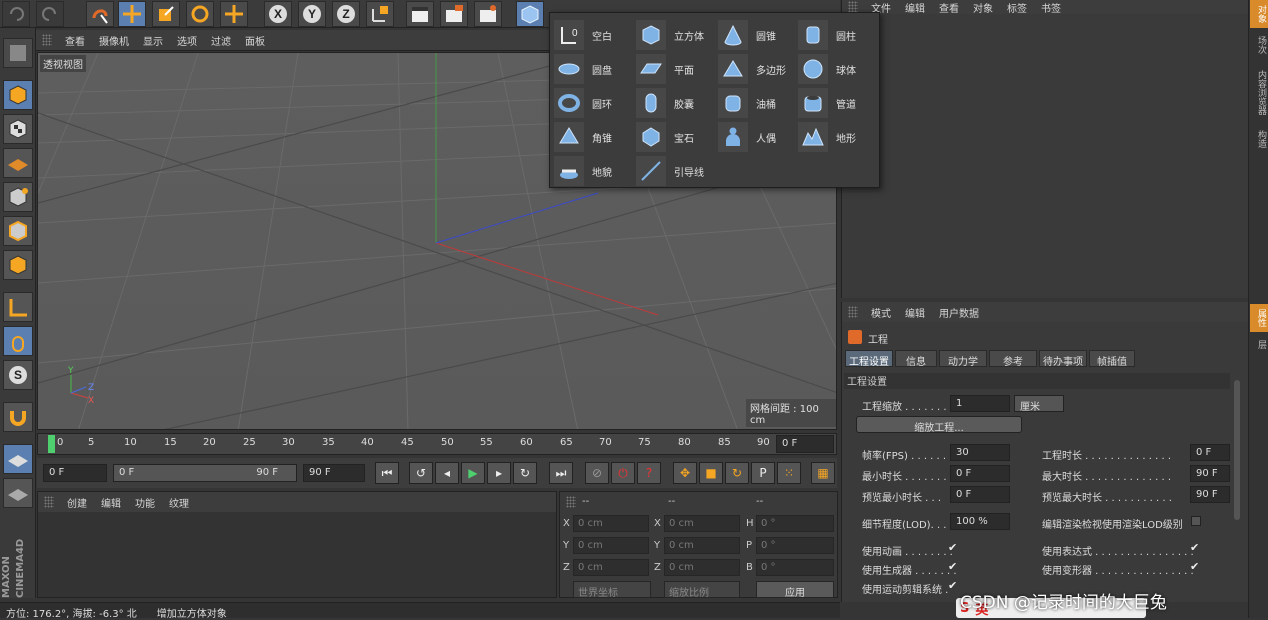  What do you see at coordinates (959, 312) in the screenshot?
I see `menu-user-data: 用户数据` at bounding box center [959, 312].